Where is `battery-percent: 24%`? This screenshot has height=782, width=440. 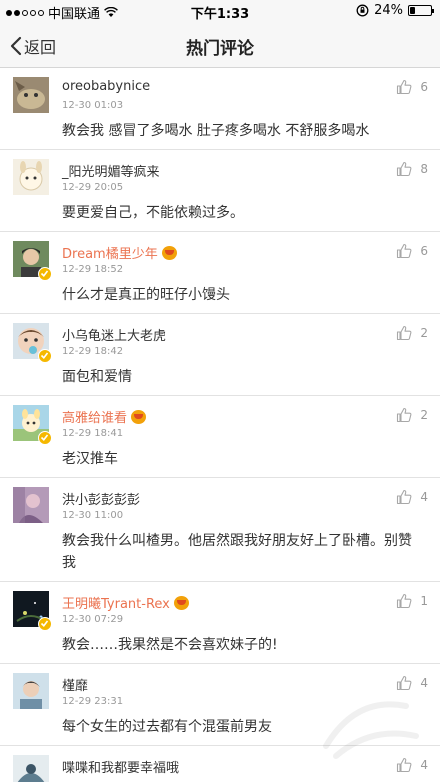
battery-percent: 24% is located at coordinates (388, 10).